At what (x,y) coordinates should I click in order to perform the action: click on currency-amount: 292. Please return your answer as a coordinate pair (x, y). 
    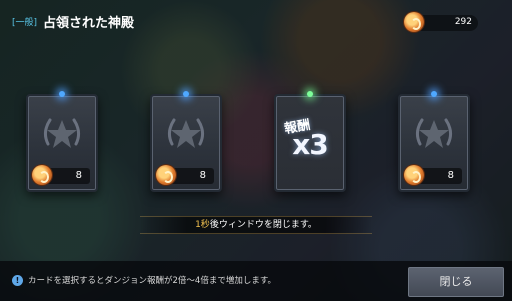
    Looking at the image, I should click on (463, 22).